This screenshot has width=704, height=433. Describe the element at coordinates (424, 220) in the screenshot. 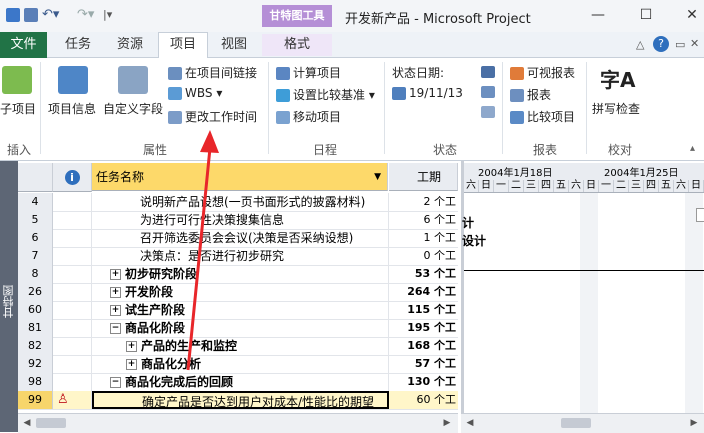

I see `duration-cell: 6 个工` at that location.